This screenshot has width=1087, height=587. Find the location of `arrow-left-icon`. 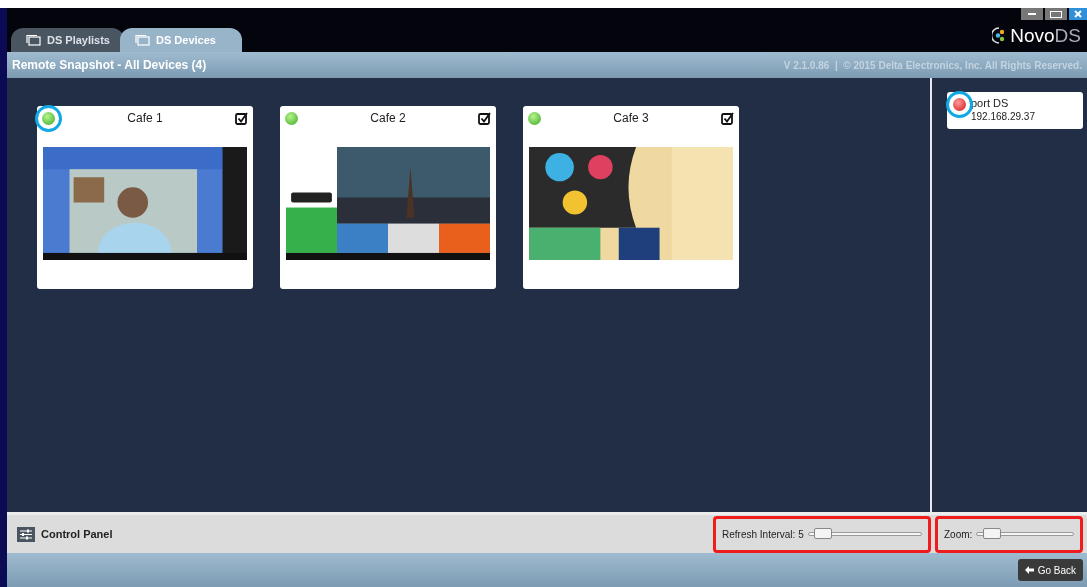

arrow-left-icon is located at coordinates (1029, 570).